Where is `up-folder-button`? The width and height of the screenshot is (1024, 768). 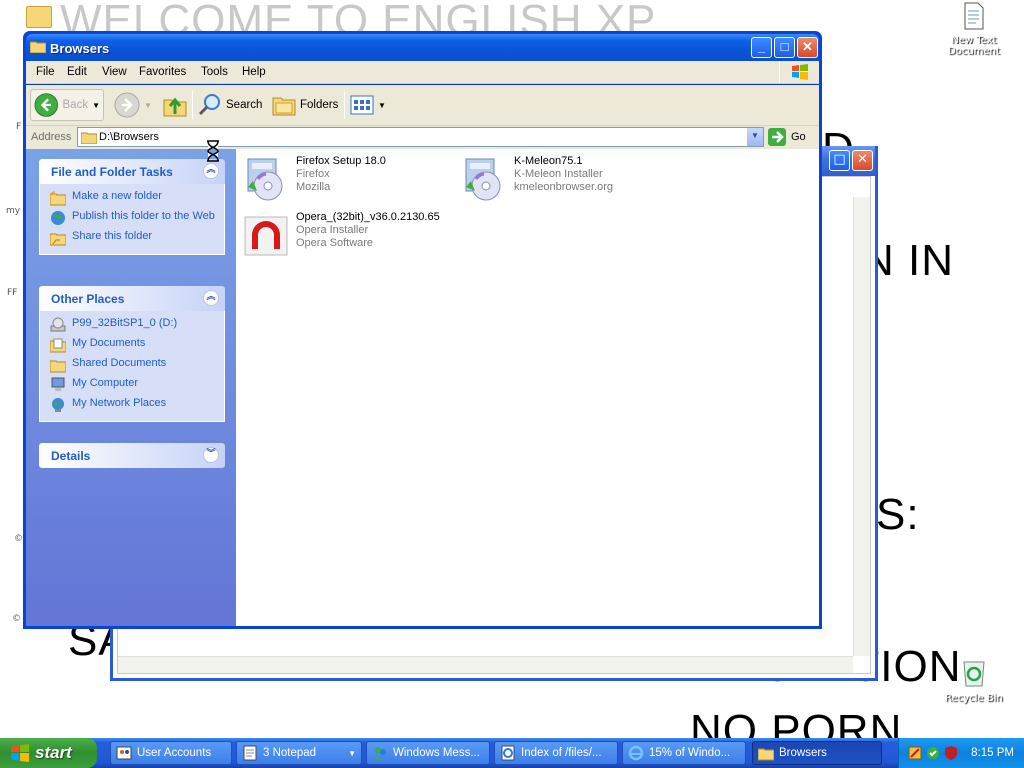
up-folder-button is located at coordinates (175, 105).